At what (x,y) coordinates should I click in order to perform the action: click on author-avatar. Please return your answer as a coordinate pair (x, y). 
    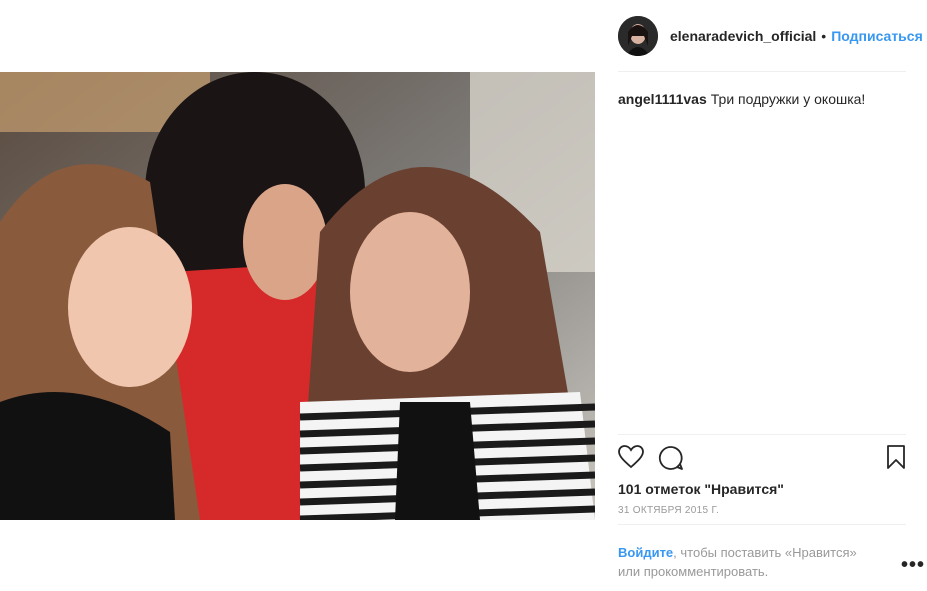
    Looking at the image, I should click on (638, 35).